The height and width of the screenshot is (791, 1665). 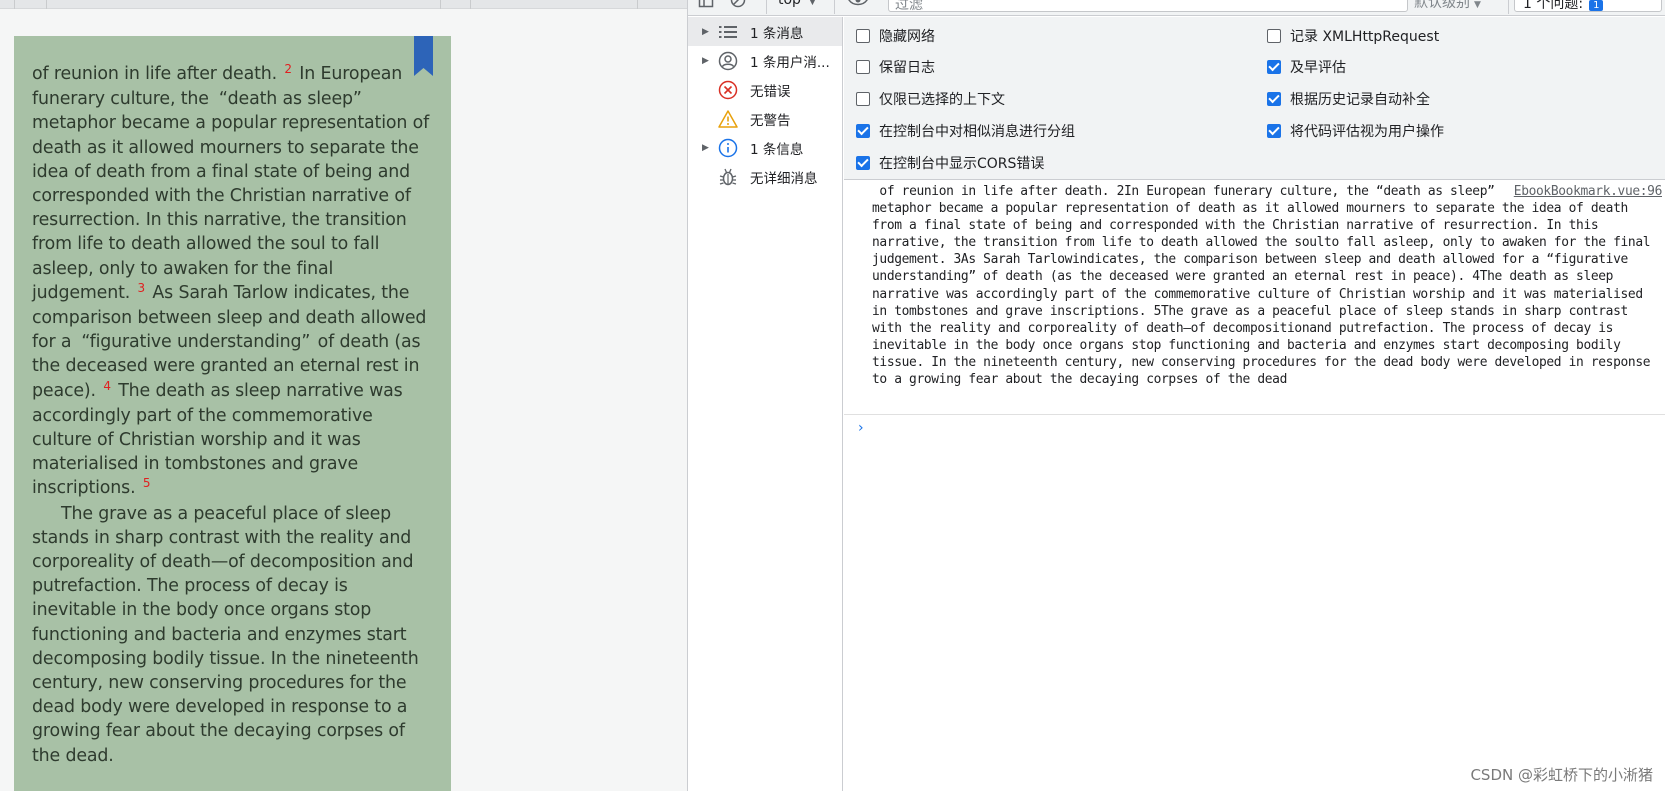 What do you see at coordinates (288, 69) in the screenshot?
I see `footnote-ref: 2` at bounding box center [288, 69].